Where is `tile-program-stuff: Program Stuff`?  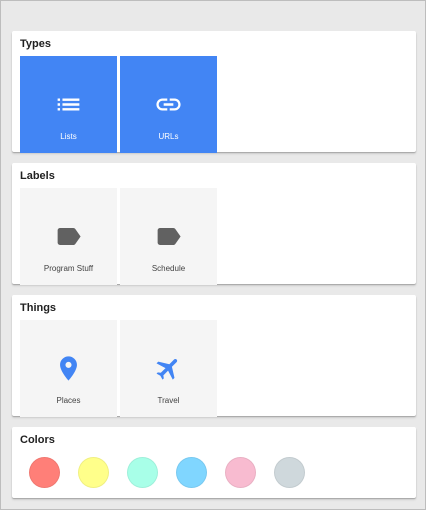 tile-program-stuff: Program Stuff is located at coordinates (68, 236).